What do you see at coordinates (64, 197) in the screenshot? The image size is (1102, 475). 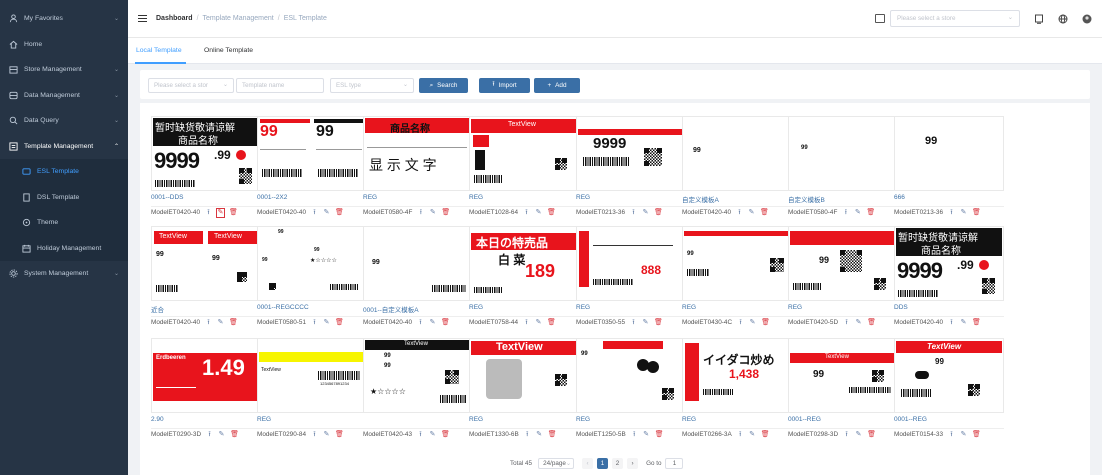 I see `sidebar-item-dsl-template: DSL Template` at bounding box center [64, 197].